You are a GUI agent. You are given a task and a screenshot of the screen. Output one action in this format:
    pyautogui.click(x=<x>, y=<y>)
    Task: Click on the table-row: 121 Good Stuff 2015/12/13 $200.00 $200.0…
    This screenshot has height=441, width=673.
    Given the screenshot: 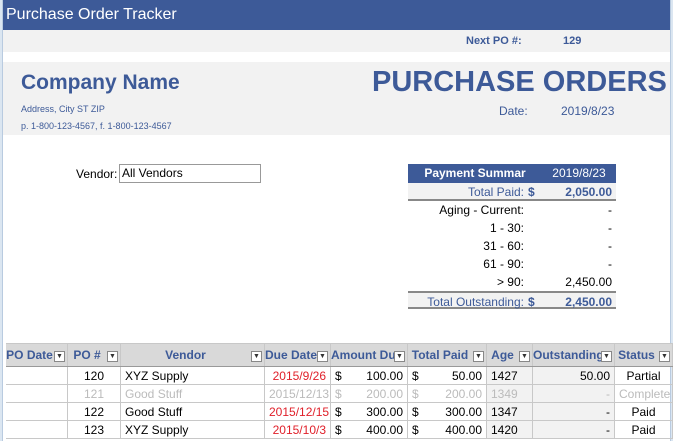 What is the action you would take?
    pyautogui.click(x=339, y=394)
    